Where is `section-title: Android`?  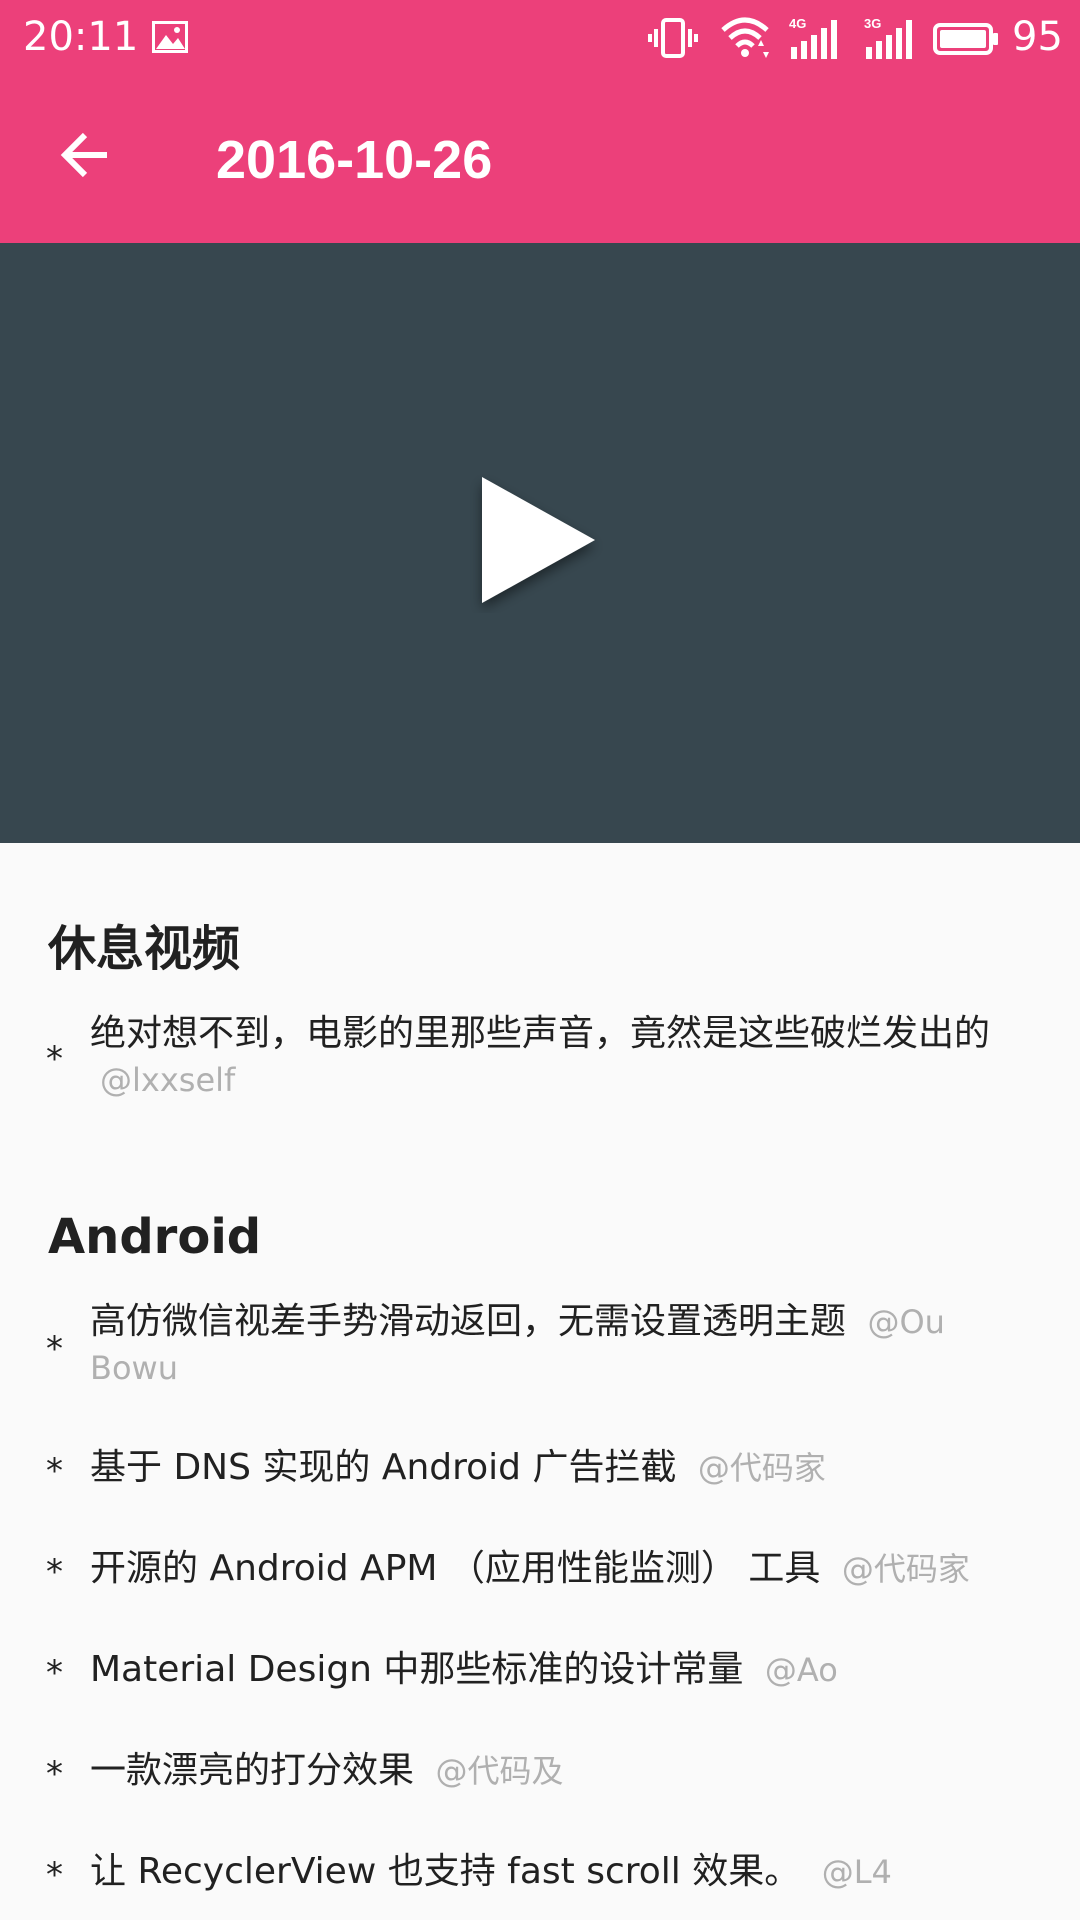
section-title: Android is located at coordinates (155, 1237).